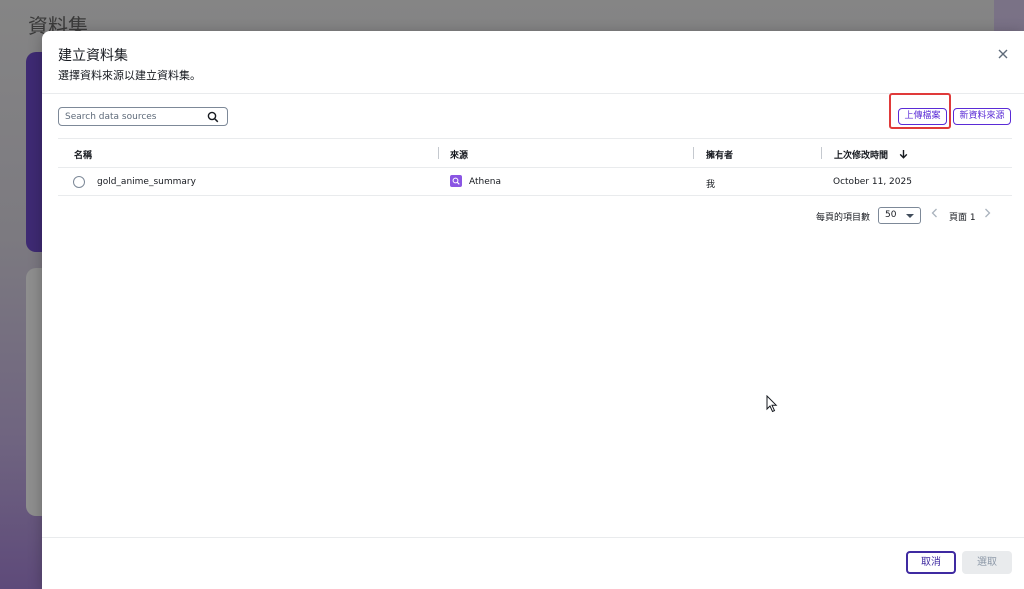 The height and width of the screenshot is (589, 1024). What do you see at coordinates (962, 218) in the screenshot?
I see `page-number: 頁面 1` at bounding box center [962, 218].